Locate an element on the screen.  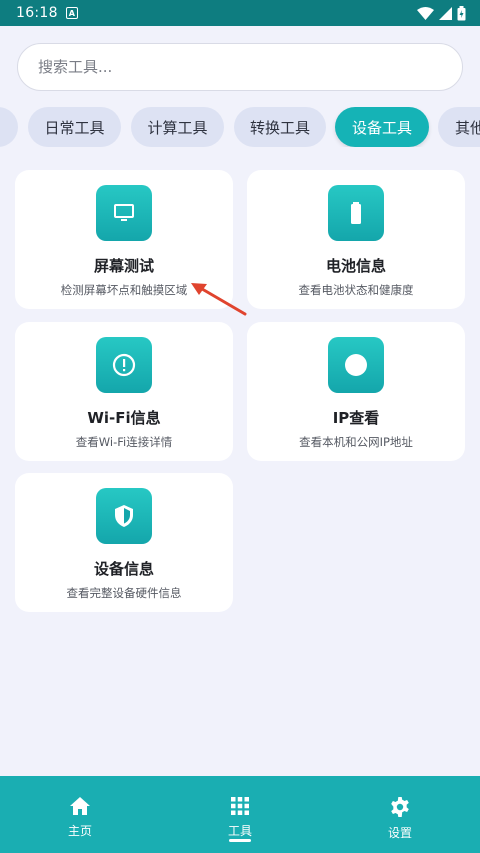
tool-desc: 查看电池状态和健康度 is located at coordinates (356, 290).